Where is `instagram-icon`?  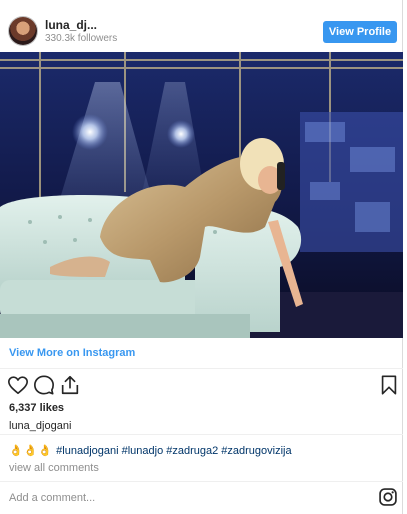 instagram-icon is located at coordinates (388, 497).